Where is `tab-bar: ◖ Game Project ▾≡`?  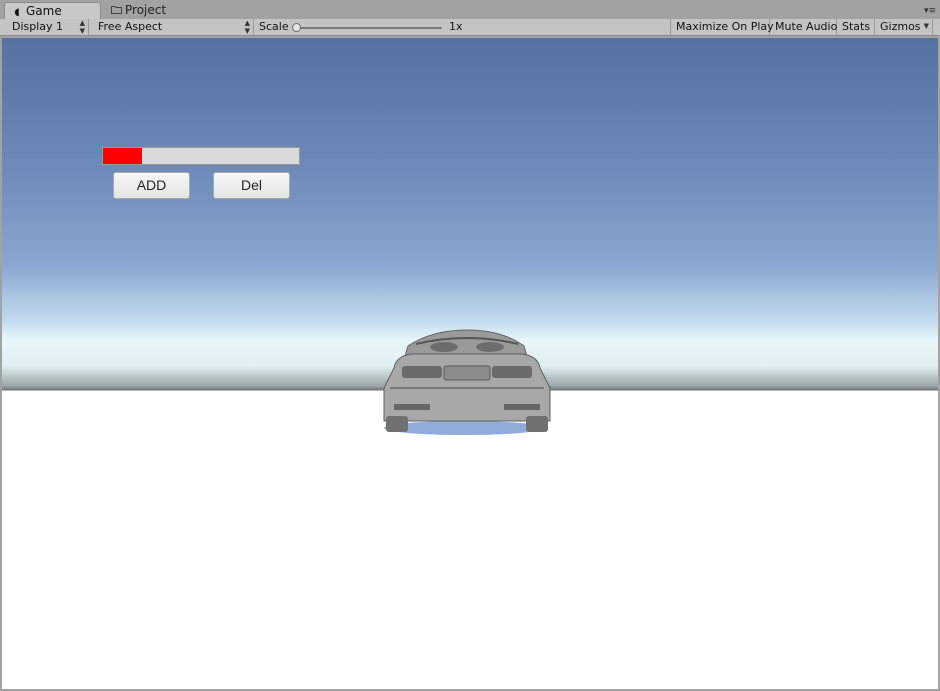 tab-bar: ◖ Game Project ▾≡ is located at coordinates (470, 9).